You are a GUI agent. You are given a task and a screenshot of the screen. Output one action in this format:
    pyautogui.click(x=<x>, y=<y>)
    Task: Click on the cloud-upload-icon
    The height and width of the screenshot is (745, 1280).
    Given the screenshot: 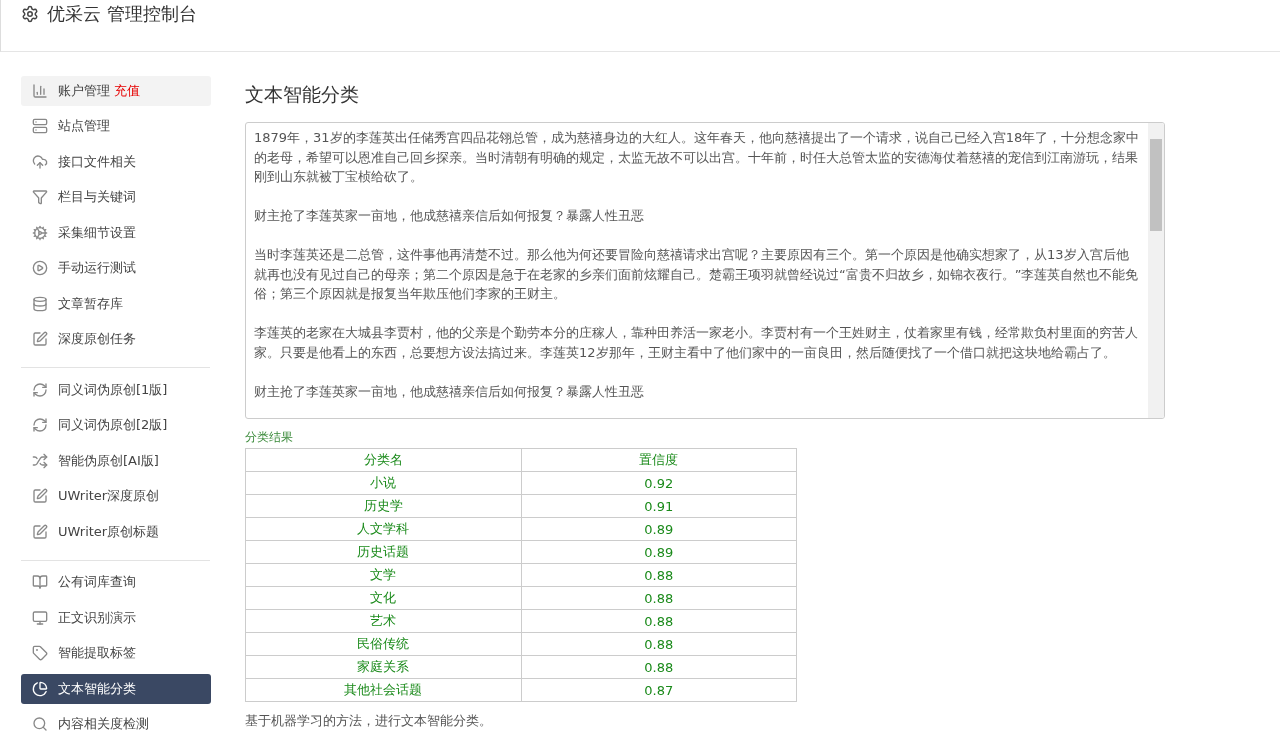 What is the action you would take?
    pyautogui.click(x=40, y=161)
    